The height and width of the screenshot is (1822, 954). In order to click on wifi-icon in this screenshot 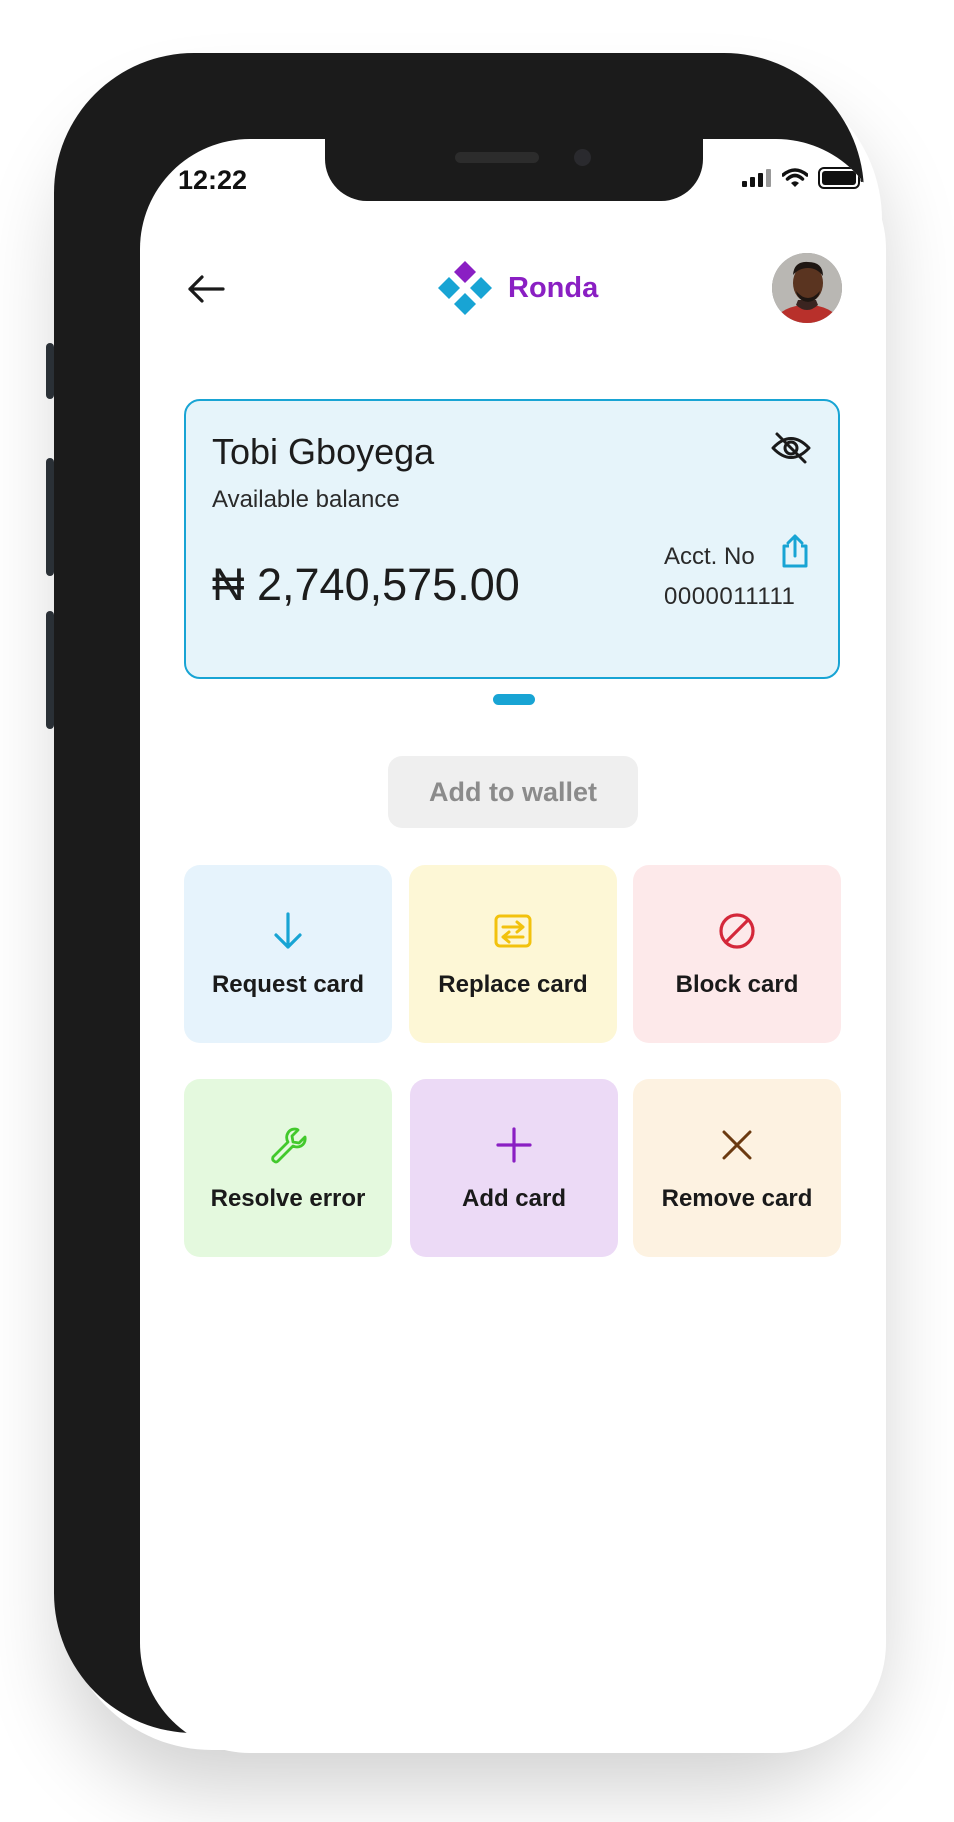, I will do `click(795, 177)`.